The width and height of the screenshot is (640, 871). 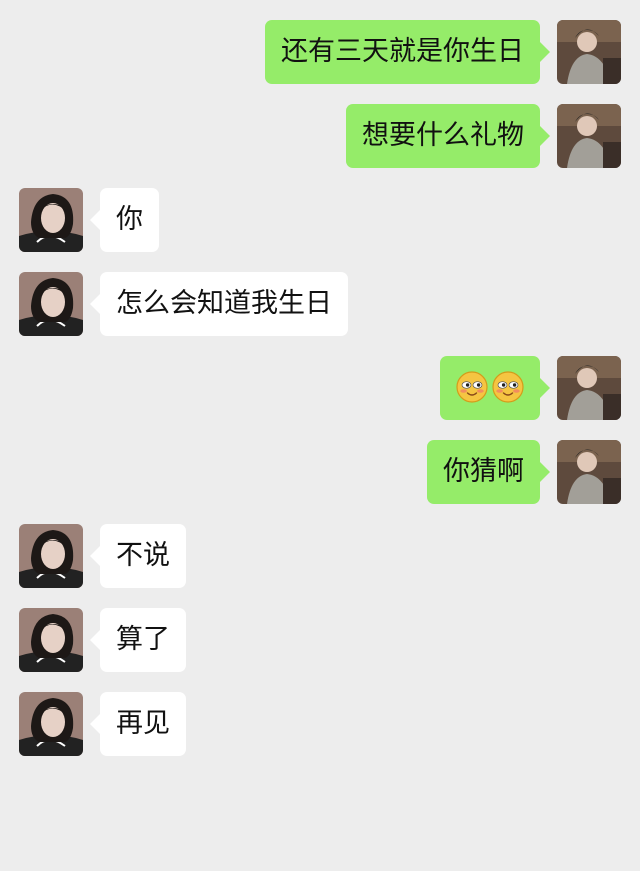 What do you see at coordinates (143, 723) in the screenshot?
I see `message-text: 再见` at bounding box center [143, 723].